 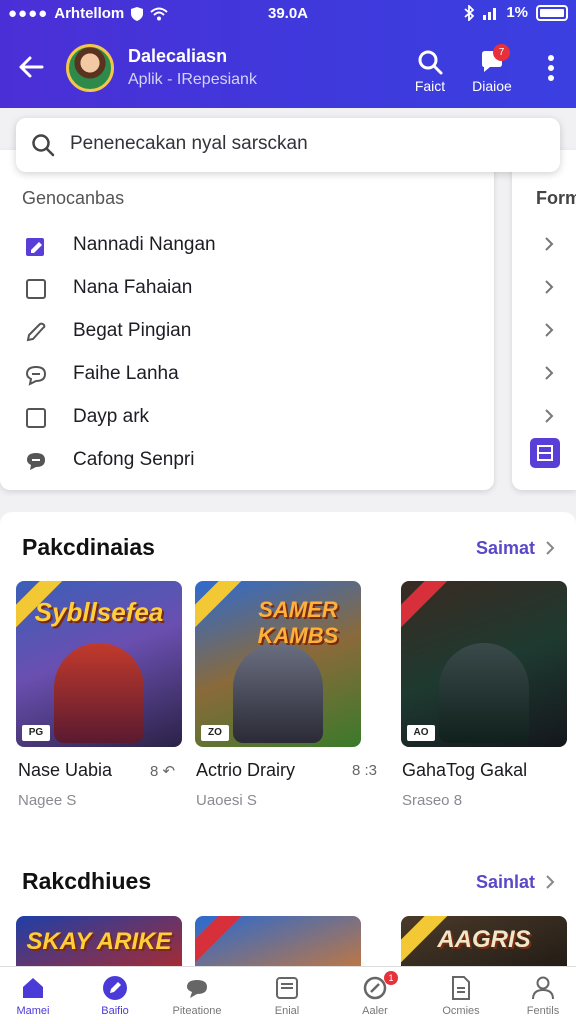 What do you see at coordinates (197, 1011) in the screenshot?
I see `nav-label: Piteatione` at bounding box center [197, 1011].